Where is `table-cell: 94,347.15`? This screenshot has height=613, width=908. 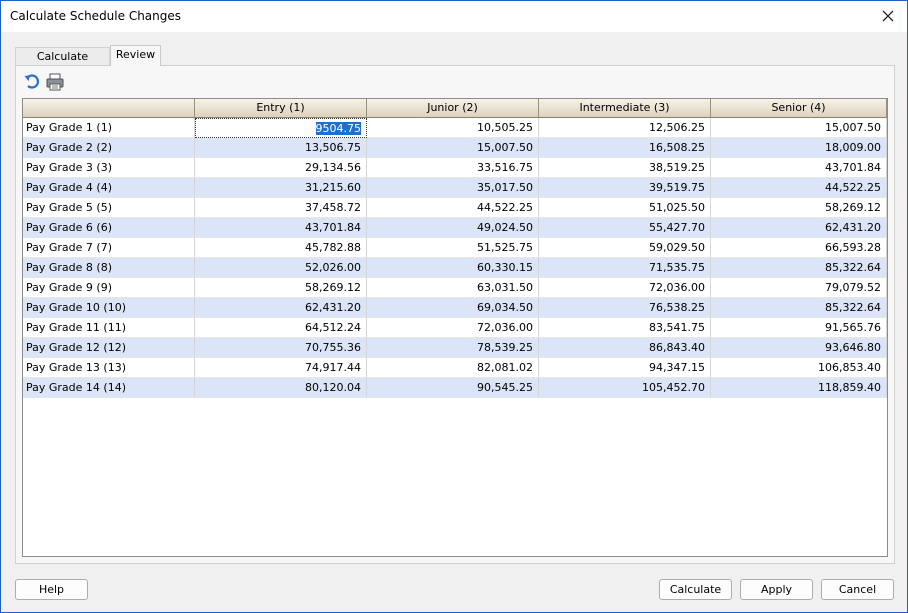 table-cell: 94,347.15 is located at coordinates (625, 368).